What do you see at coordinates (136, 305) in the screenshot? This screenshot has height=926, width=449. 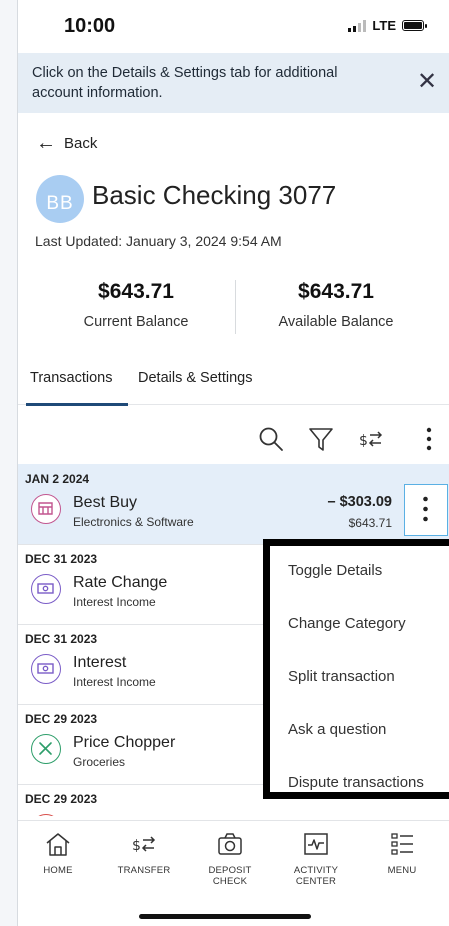 I see `current-balance: $643.71 Current Balance` at bounding box center [136, 305].